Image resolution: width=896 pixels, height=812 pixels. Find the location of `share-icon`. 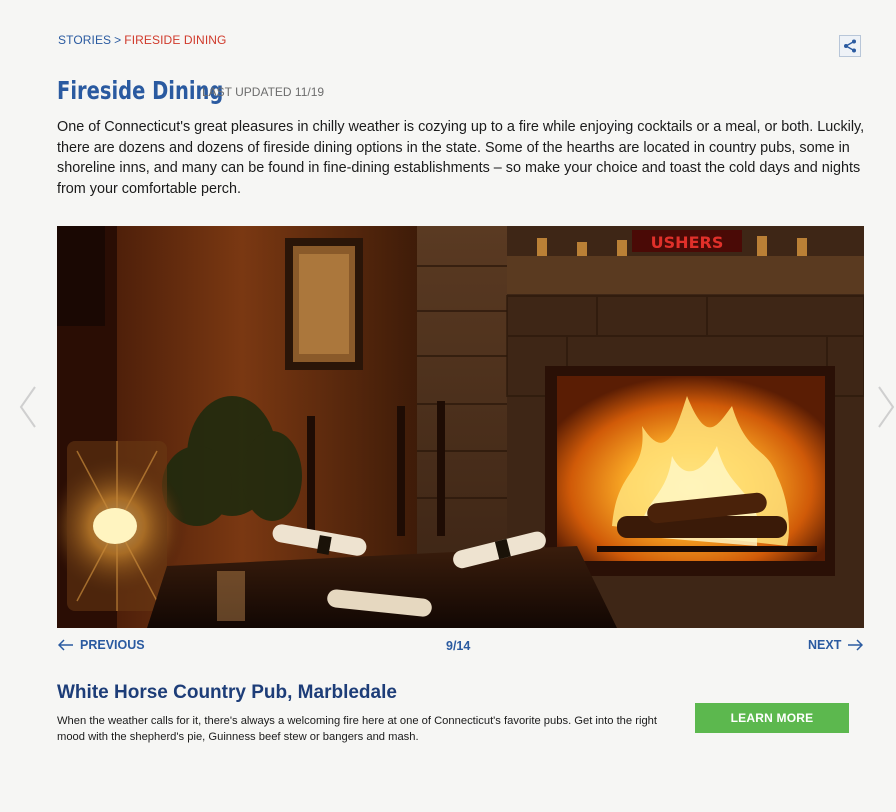

share-icon is located at coordinates (850, 46).